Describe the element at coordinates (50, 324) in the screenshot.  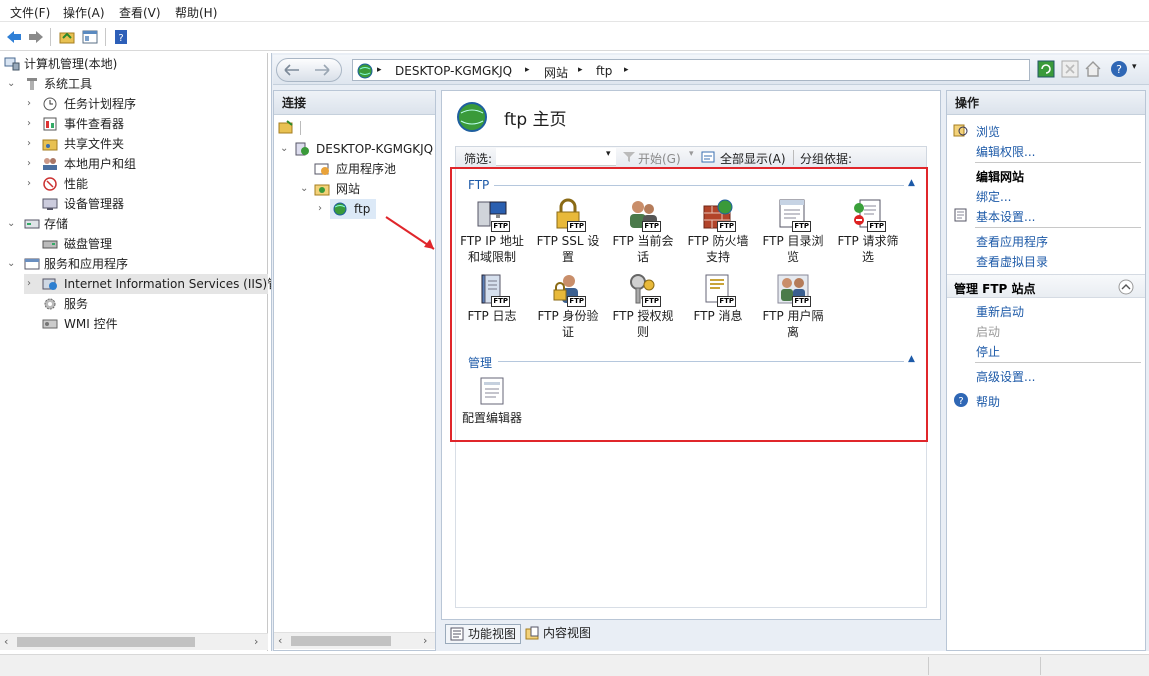
I see `wmi-icon` at that location.